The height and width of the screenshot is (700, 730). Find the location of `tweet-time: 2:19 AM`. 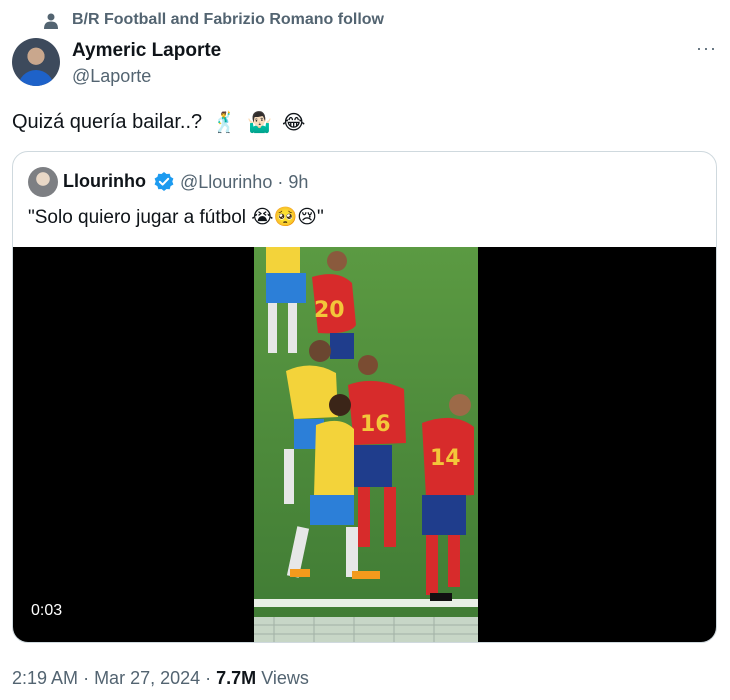

tweet-time: 2:19 AM is located at coordinates (45, 678).